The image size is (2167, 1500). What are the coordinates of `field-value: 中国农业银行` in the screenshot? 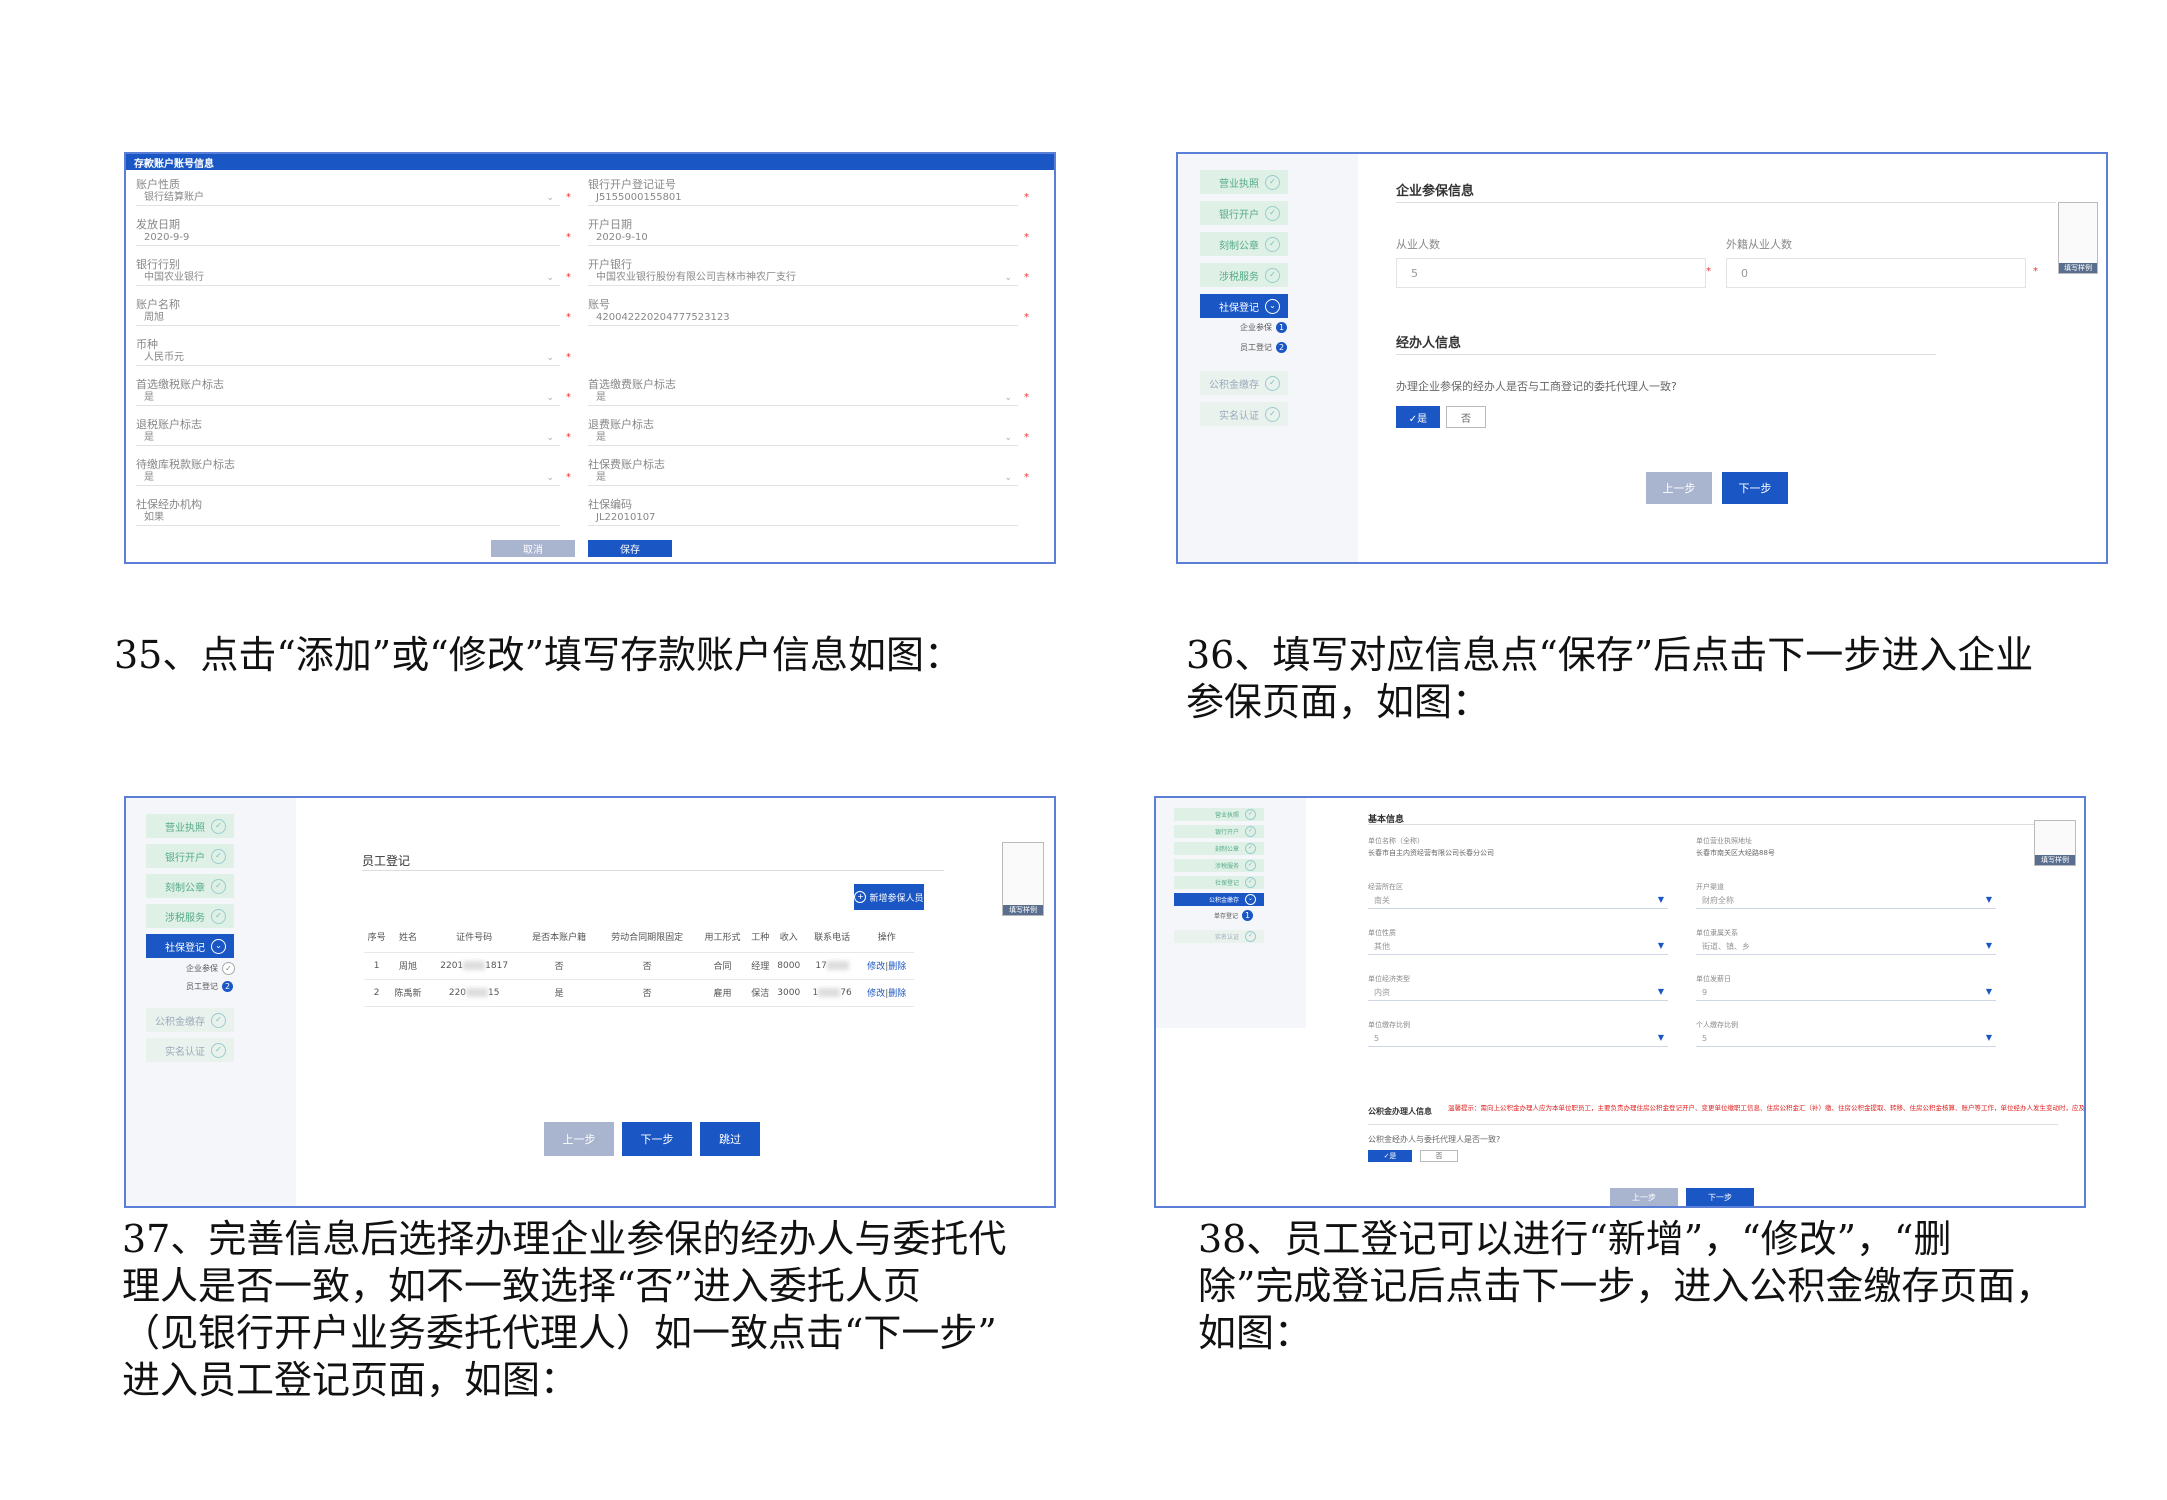 It's located at (174, 277).